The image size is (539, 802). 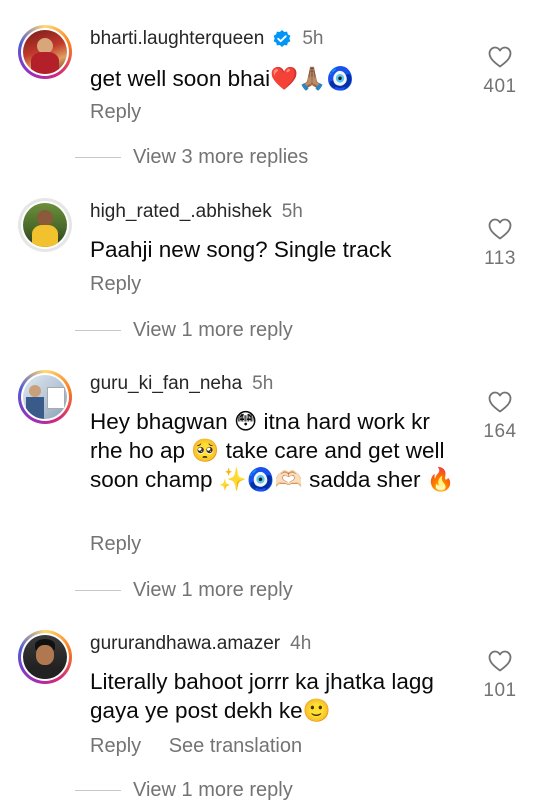 What do you see at coordinates (500, 258) in the screenshot?
I see `like-count: 113` at bounding box center [500, 258].